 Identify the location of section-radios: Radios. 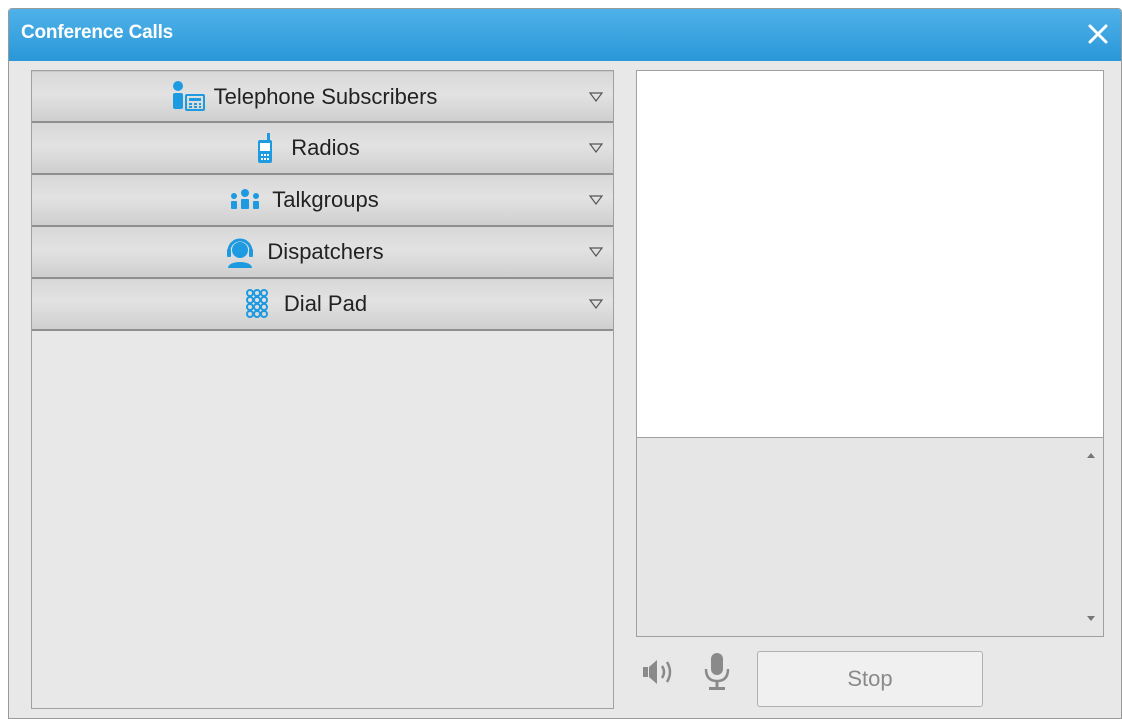
(322, 149).